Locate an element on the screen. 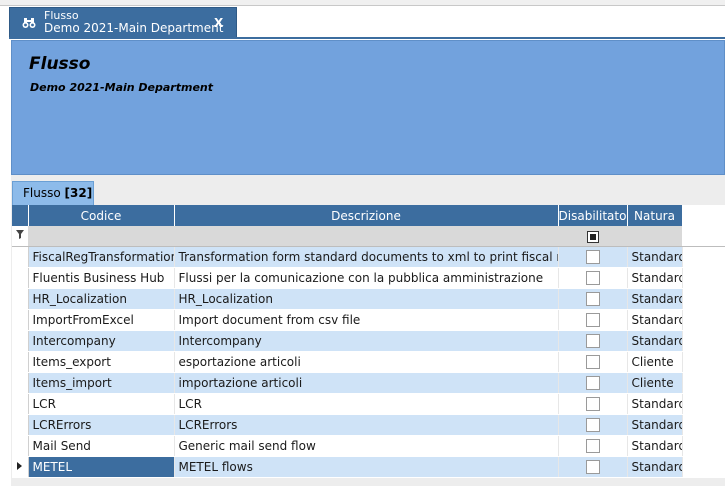  column-header-descrizione: Descrizione is located at coordinates (366, 215).